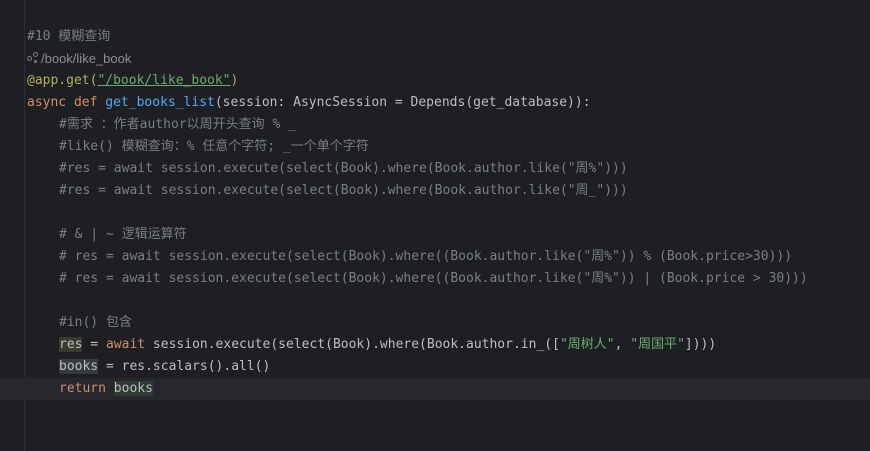 This screenshot has height=451, width=870. Describe the element at coordinates (448, 147) in the screenshot. I see `code-line: #like() 模糊查询：% 任意个字符; _一个单个字符` at that location.